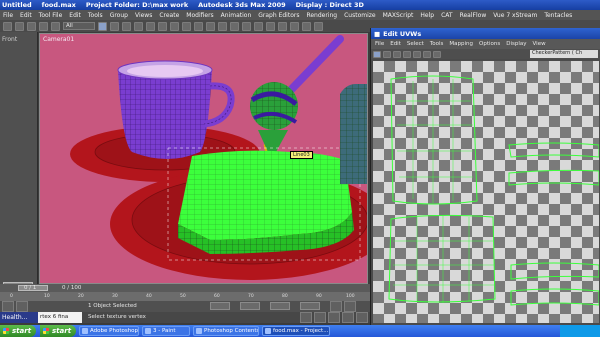 The image size is (600, 337). What do you see at coordinates (186, 26) in the screenshot?
I see `coordinate-system-icon` at bounding box center [186, 26].